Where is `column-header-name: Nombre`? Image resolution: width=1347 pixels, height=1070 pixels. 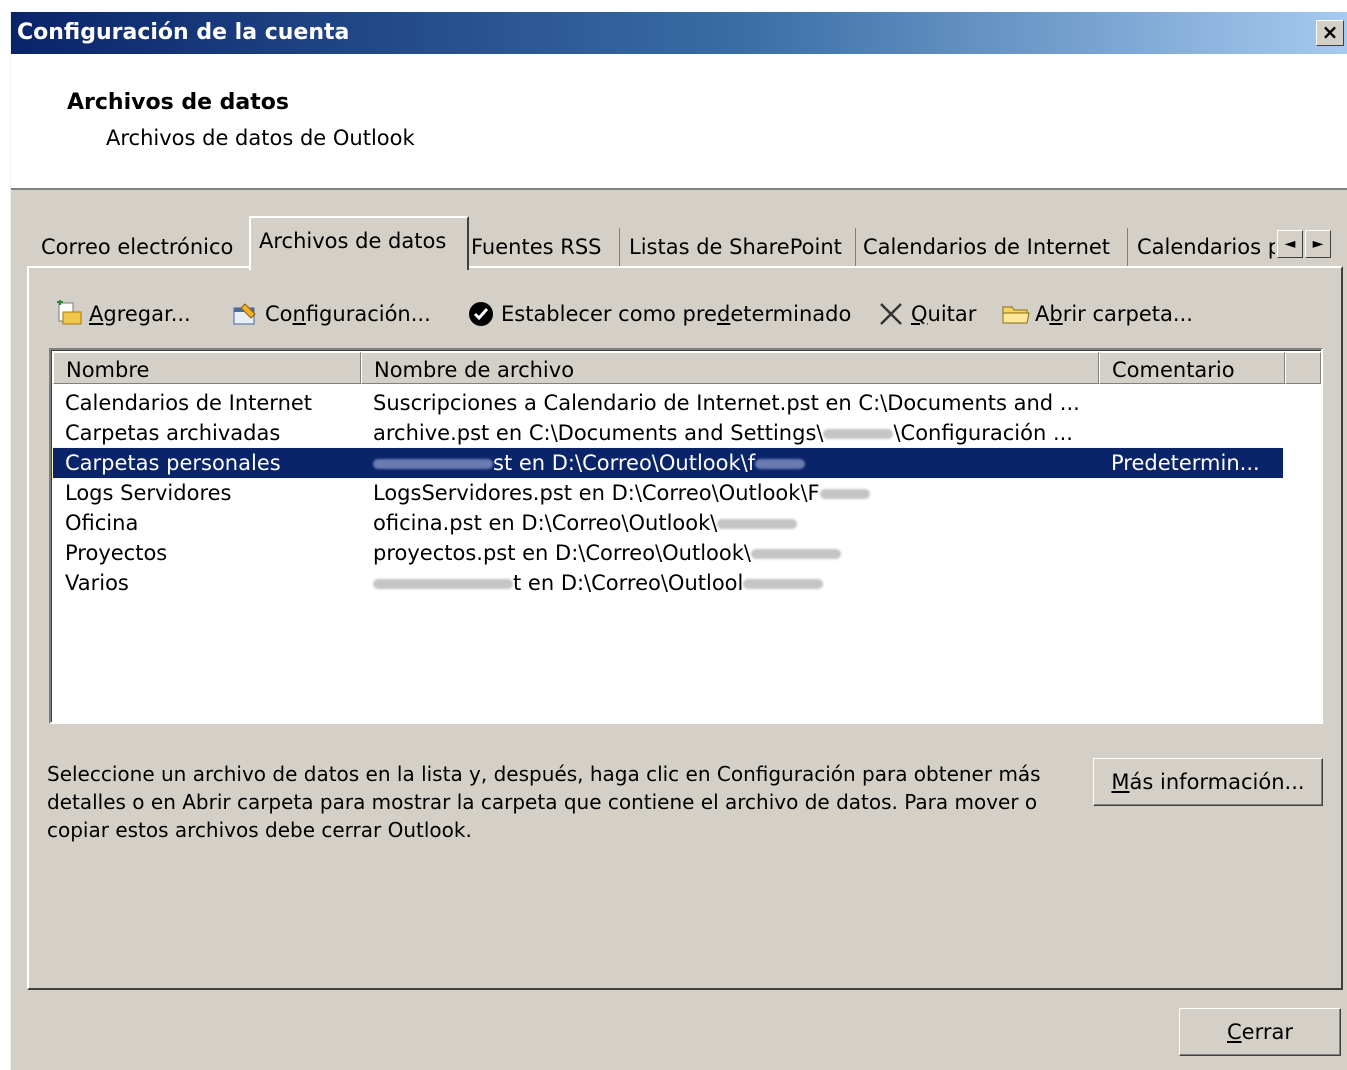
column-header-name: Nombre is located at coordinates (207, 368).